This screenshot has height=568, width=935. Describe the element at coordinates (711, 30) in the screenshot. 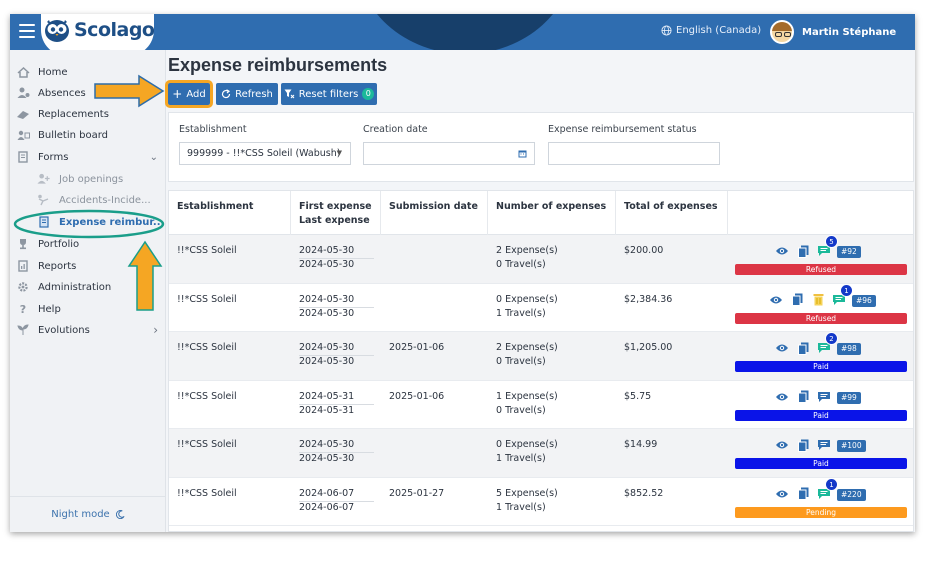

I see `language-selector: English (Canada)` at that location.